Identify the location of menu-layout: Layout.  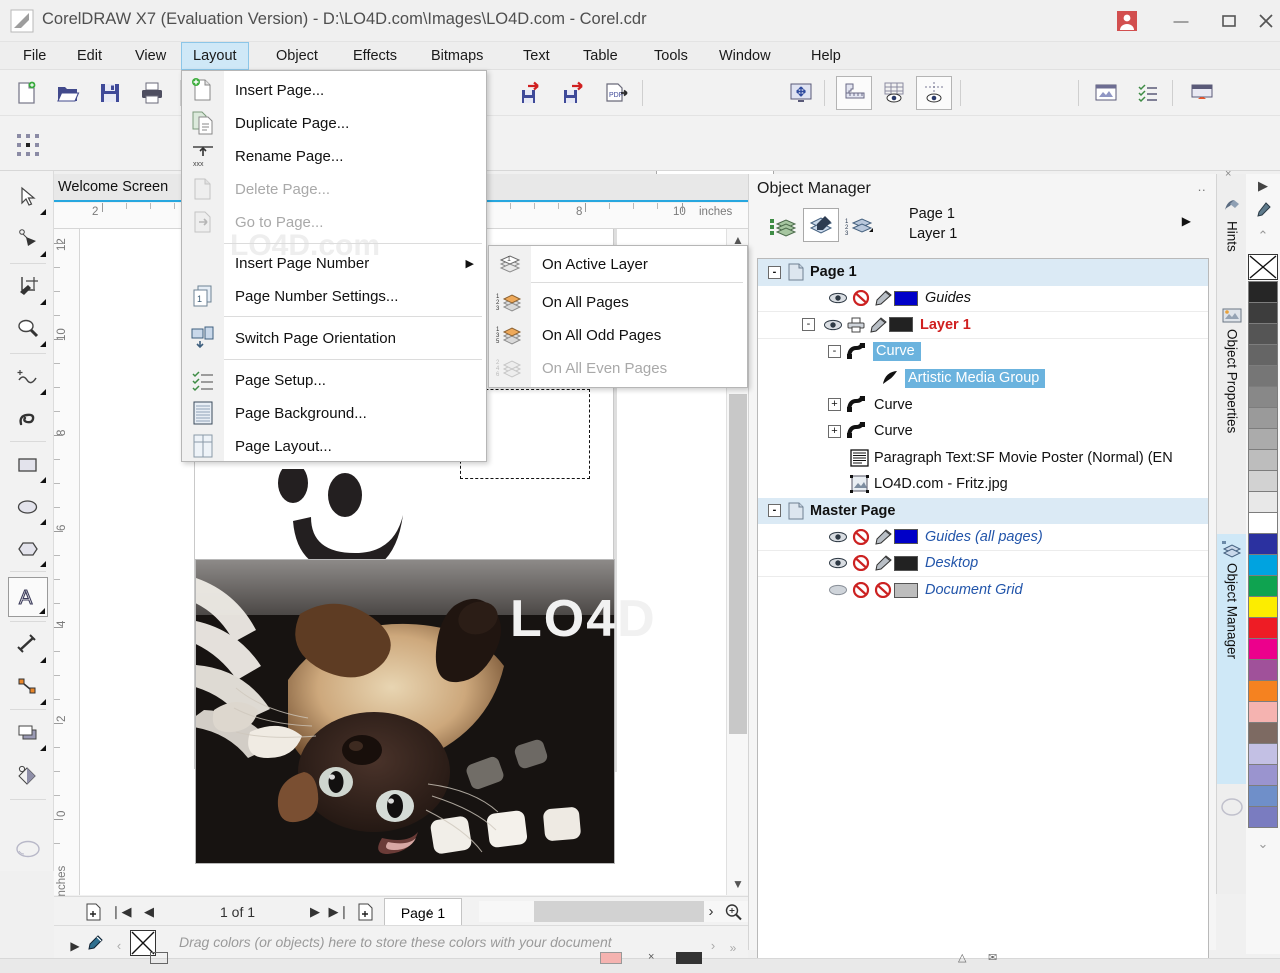
(215, 56).